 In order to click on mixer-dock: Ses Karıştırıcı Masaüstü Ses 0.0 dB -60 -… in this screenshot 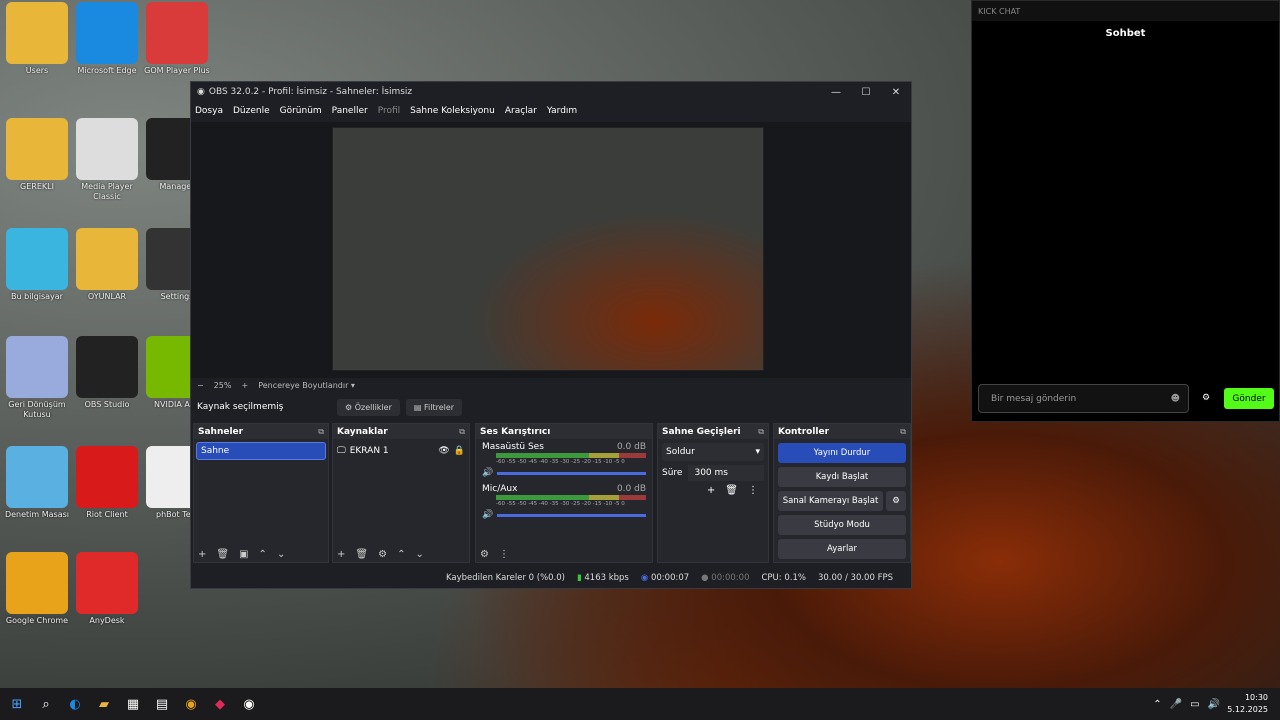, I will do `click(564, 493)`.